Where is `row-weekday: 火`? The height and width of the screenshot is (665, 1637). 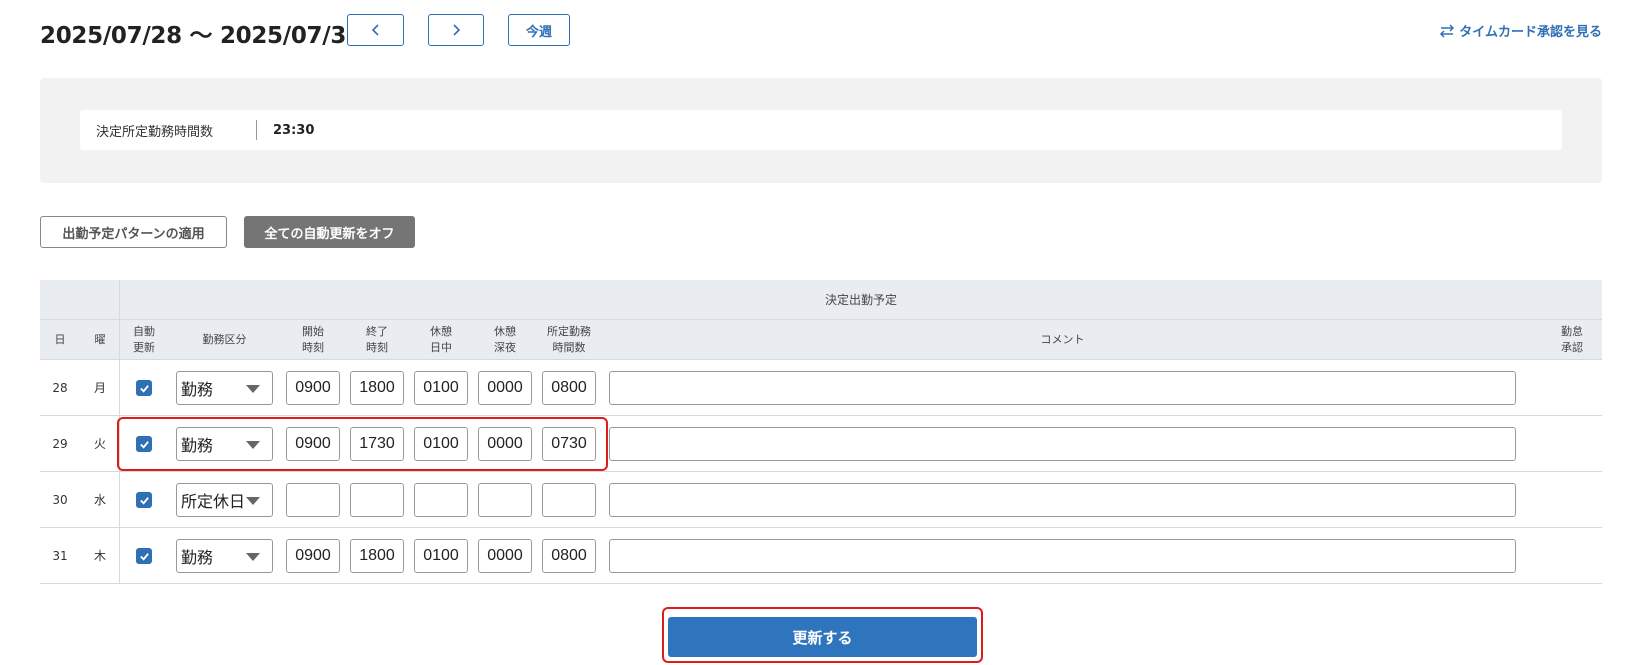
row-weekday: 火 is located at coordinates (99, 444).